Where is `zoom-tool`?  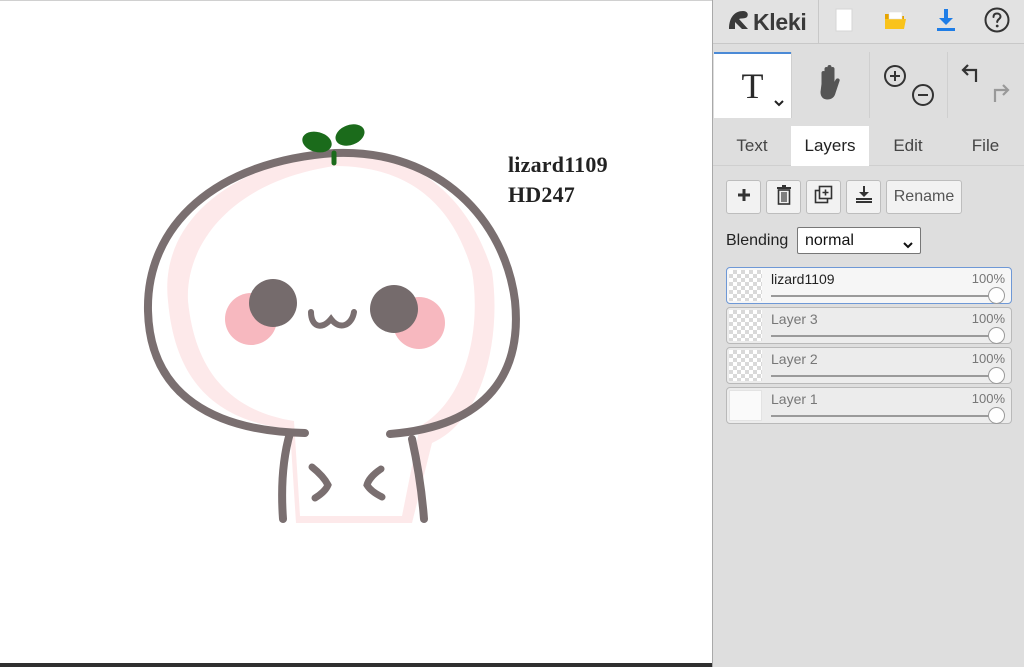
zoom-tool is located at coordinates (908, 85).